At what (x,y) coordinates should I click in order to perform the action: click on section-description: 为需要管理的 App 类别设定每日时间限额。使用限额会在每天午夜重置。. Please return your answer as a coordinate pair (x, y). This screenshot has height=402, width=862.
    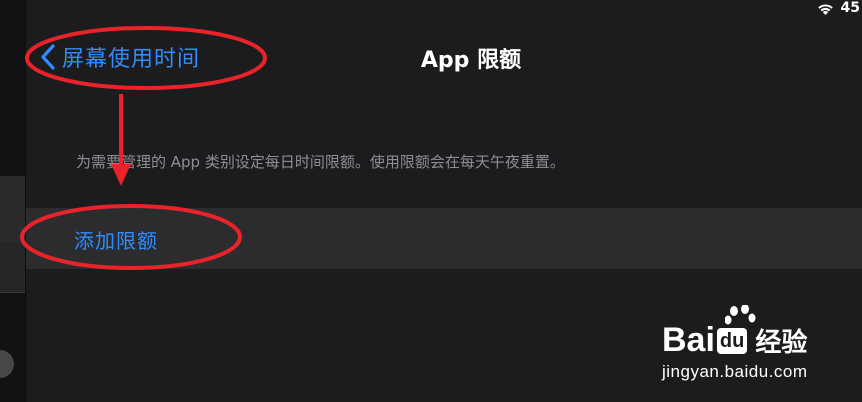
    Looking at the image, I should click on (320, 162).